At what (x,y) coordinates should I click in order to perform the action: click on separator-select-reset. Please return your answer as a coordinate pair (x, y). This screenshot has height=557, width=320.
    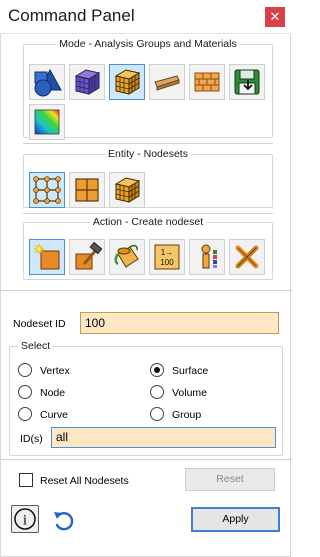
    Looking at the image, I should click on (146, 459).